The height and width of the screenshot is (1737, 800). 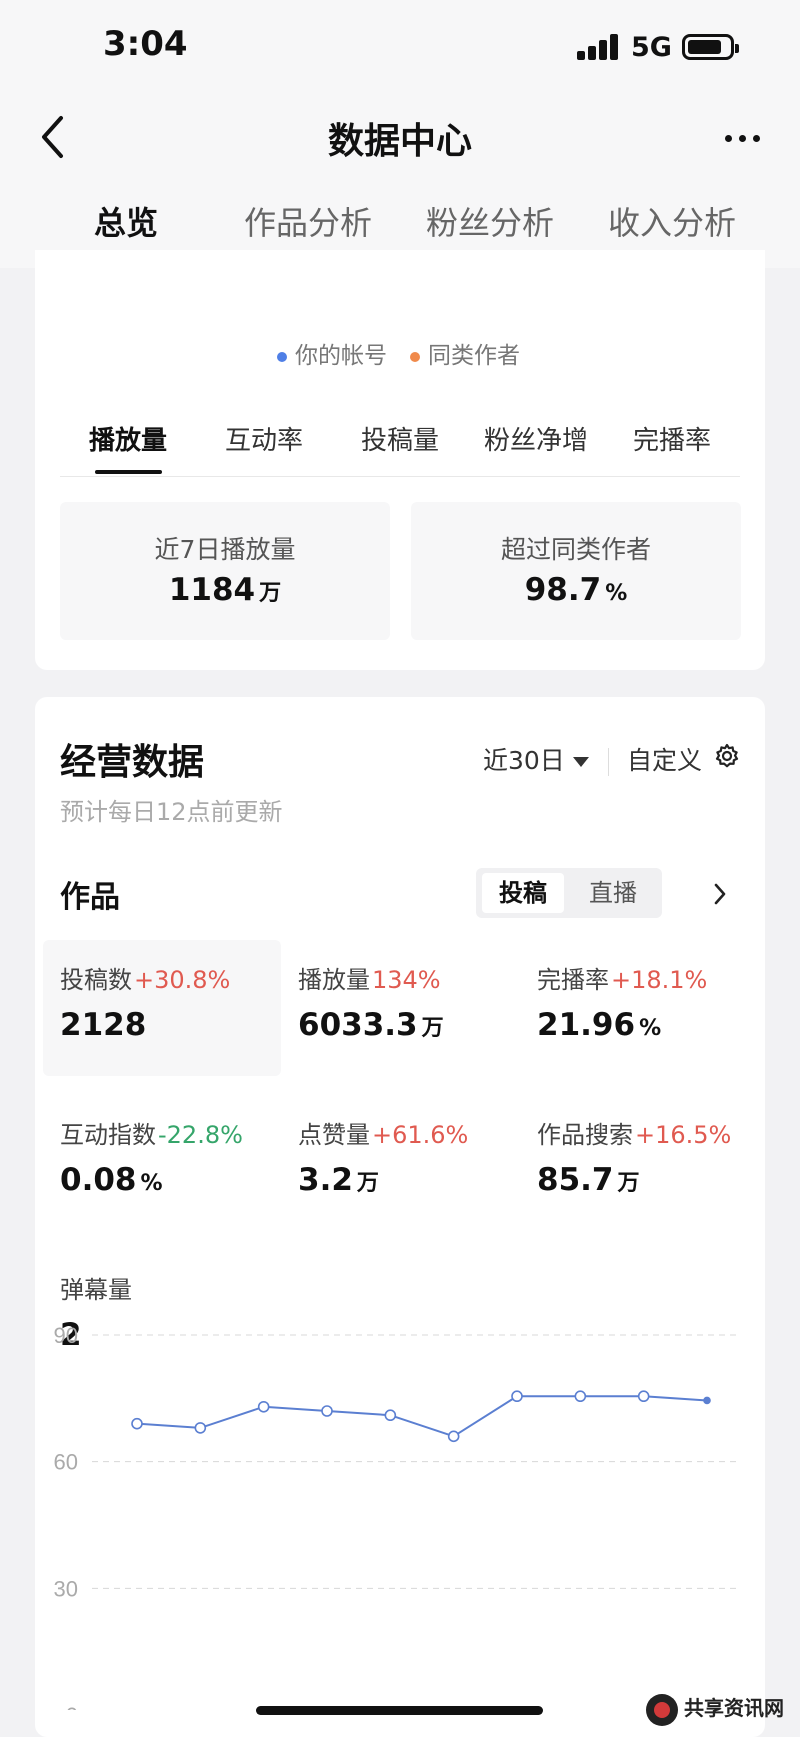 What do you see at coordinates (200, 1135) in the screenshot?
I see `metric-change: -22.8%` at bounding box center [200, 1135].